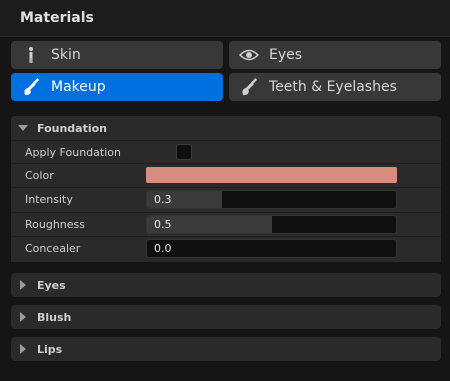 Image resolution: width=450 pixels, height=381 pixels. What do you see at coordinates (286, 55) in the screenshot?
I see `tab-eyes-label: Eyes` at bounding box center [286, 55].